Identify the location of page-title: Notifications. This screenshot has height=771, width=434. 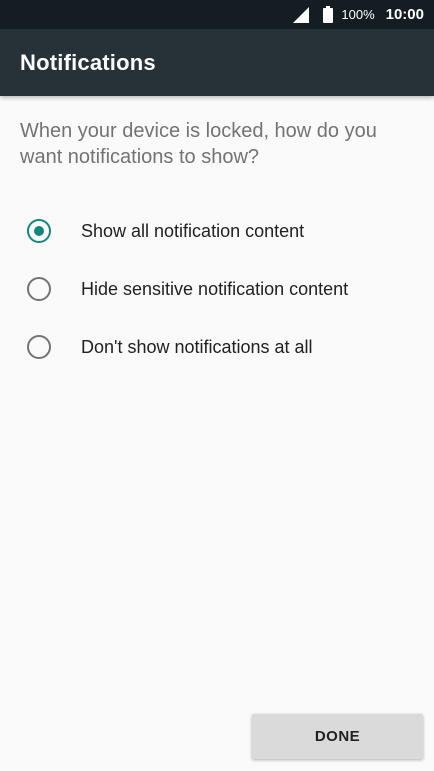
(88, 62).